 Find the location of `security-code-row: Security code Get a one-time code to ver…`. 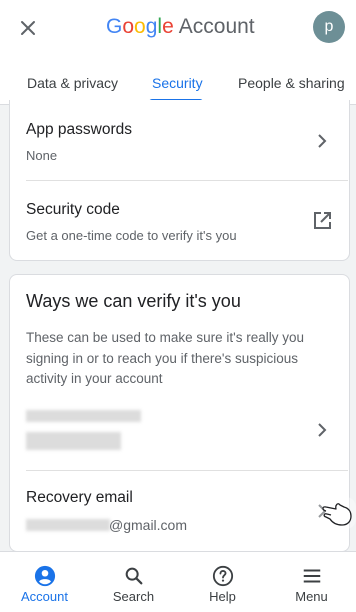

security-code-row: Security code Get a one-time code to ver… is located at coordinates (179, 220).